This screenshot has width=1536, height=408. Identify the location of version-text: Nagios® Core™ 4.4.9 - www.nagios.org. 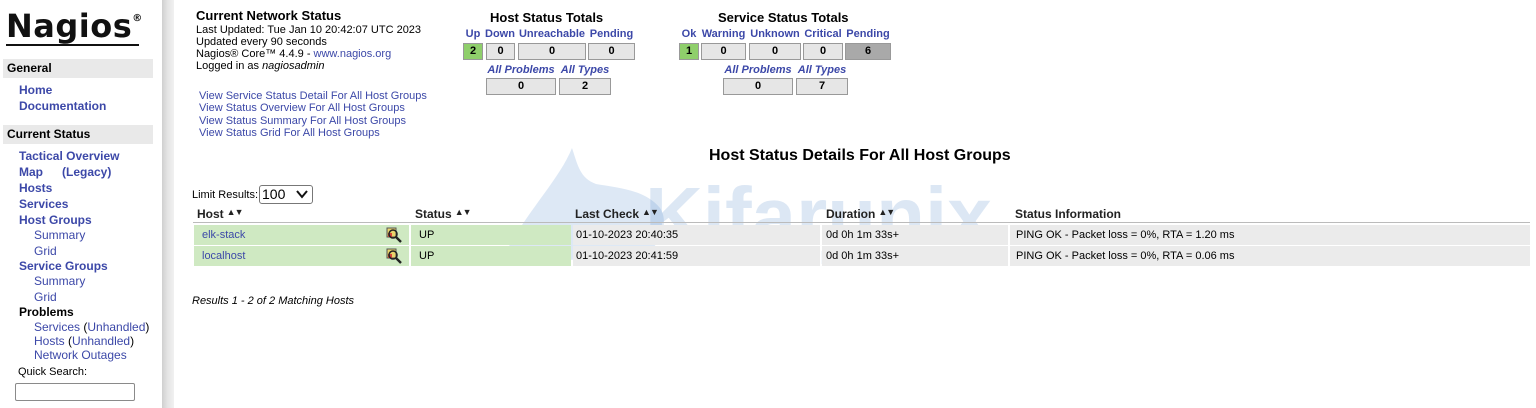
(294, 54).